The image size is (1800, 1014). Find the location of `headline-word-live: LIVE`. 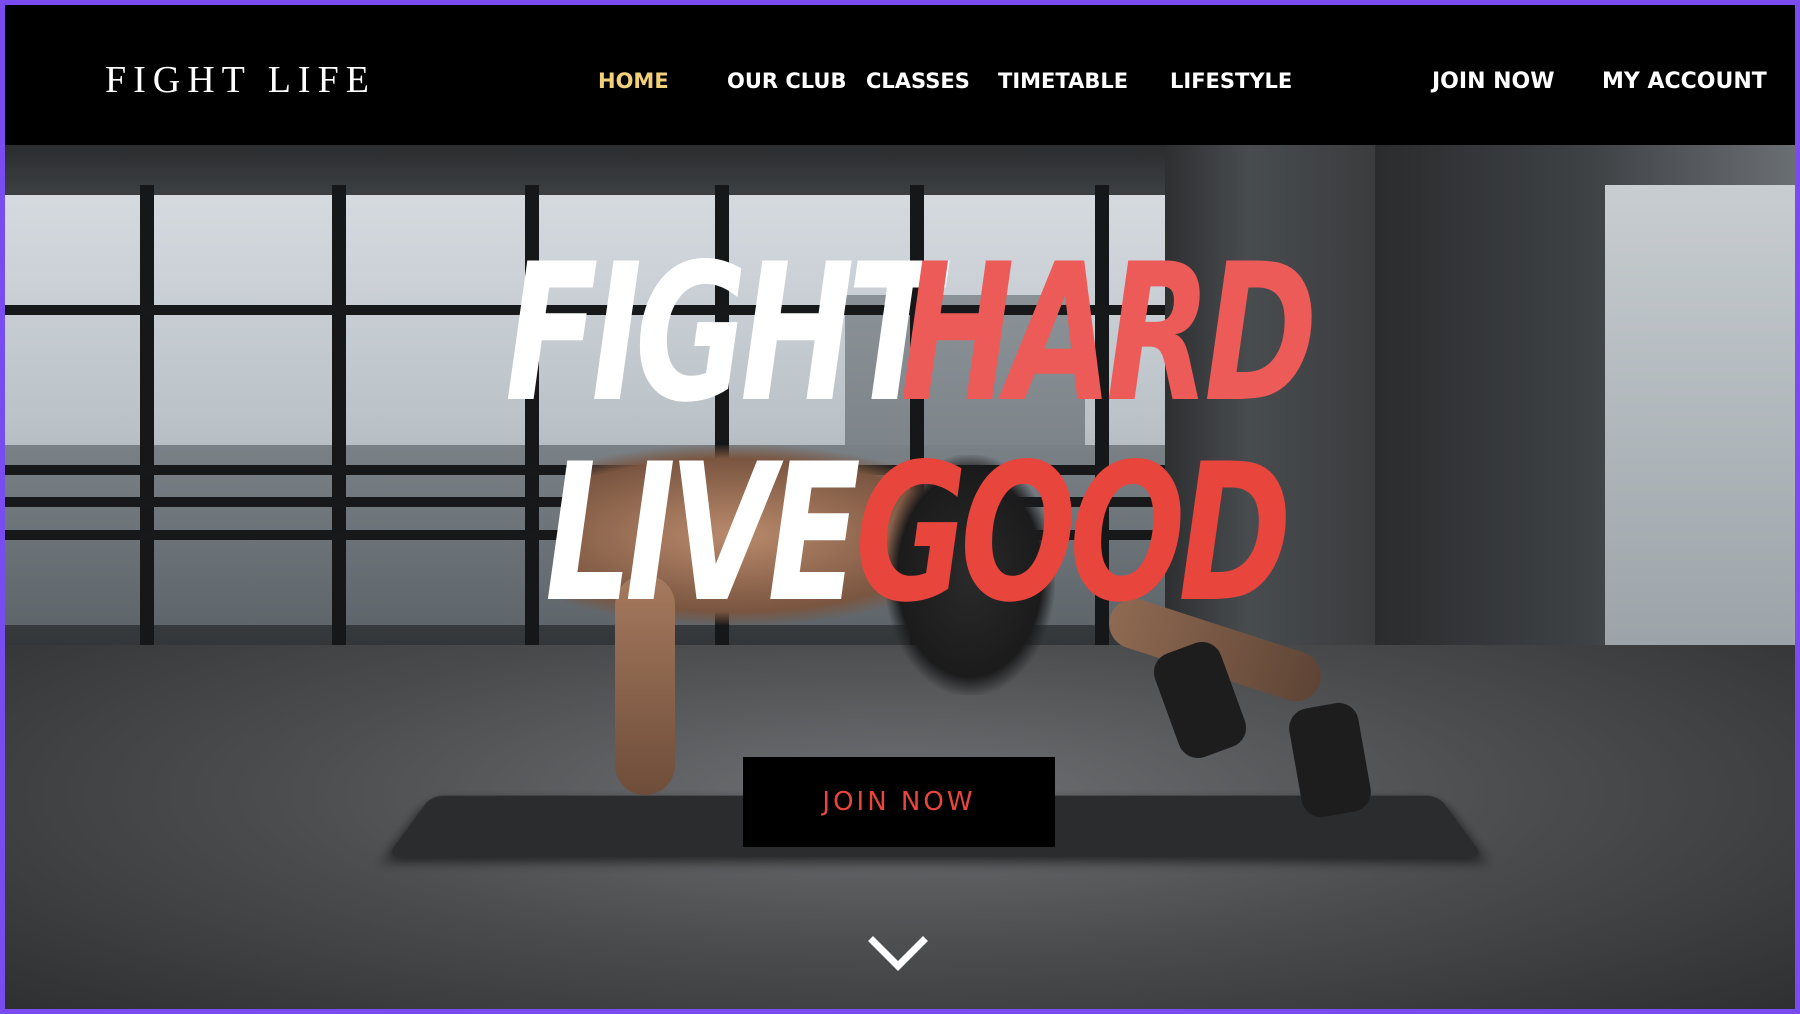

headline-word-live: LIVE is located at coordinates (703, 533).